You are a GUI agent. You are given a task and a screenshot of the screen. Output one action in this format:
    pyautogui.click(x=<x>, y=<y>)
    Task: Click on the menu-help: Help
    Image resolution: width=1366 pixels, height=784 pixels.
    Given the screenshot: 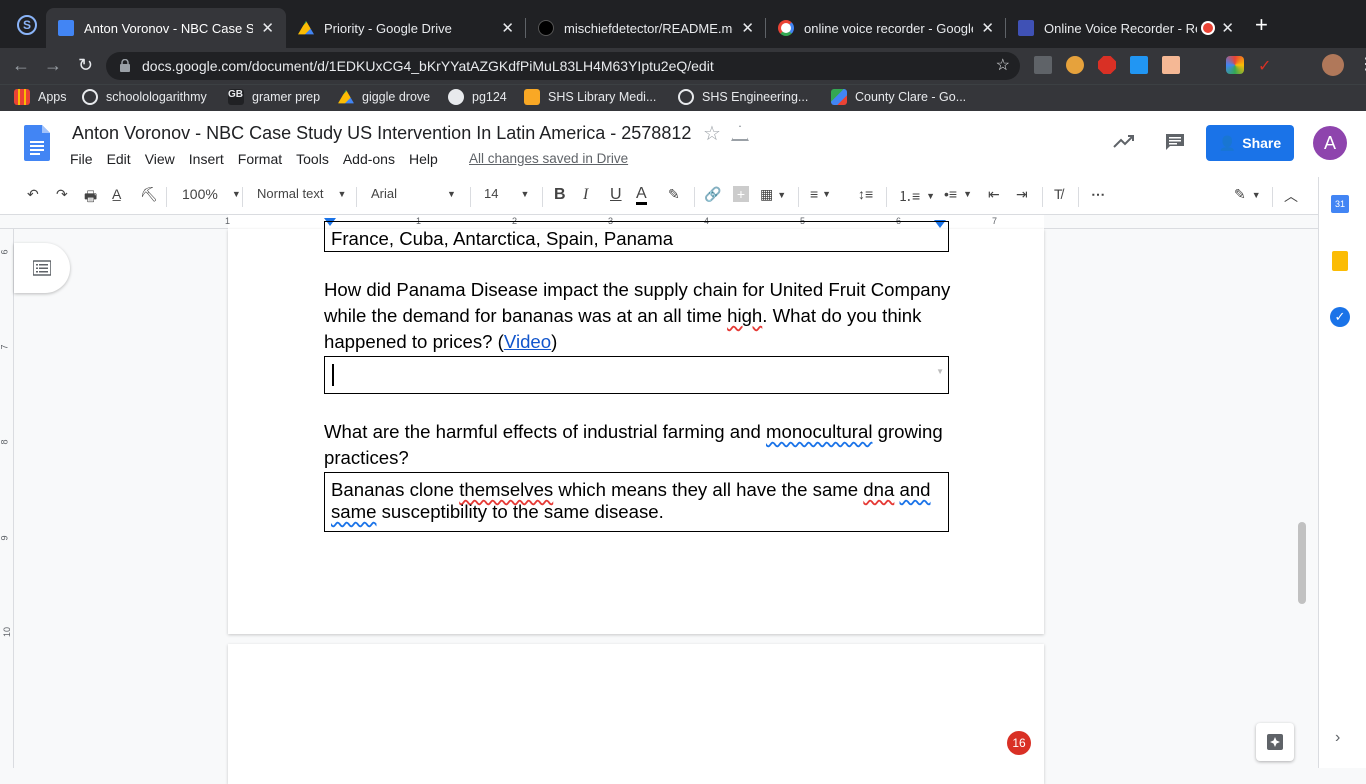 What is the action you would take?
    pyautogui.click(x=423, y=159)
    